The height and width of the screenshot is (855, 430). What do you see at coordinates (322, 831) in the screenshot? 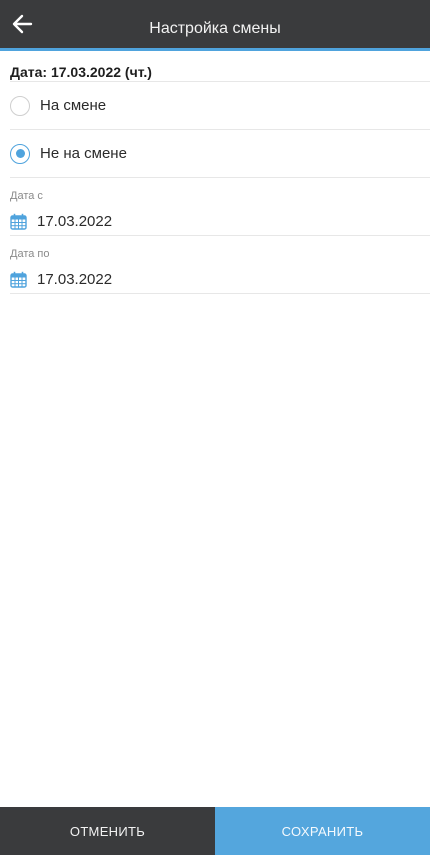
I see `save-button: СОХРАНИТЬ` at bounding box center [322, 831].